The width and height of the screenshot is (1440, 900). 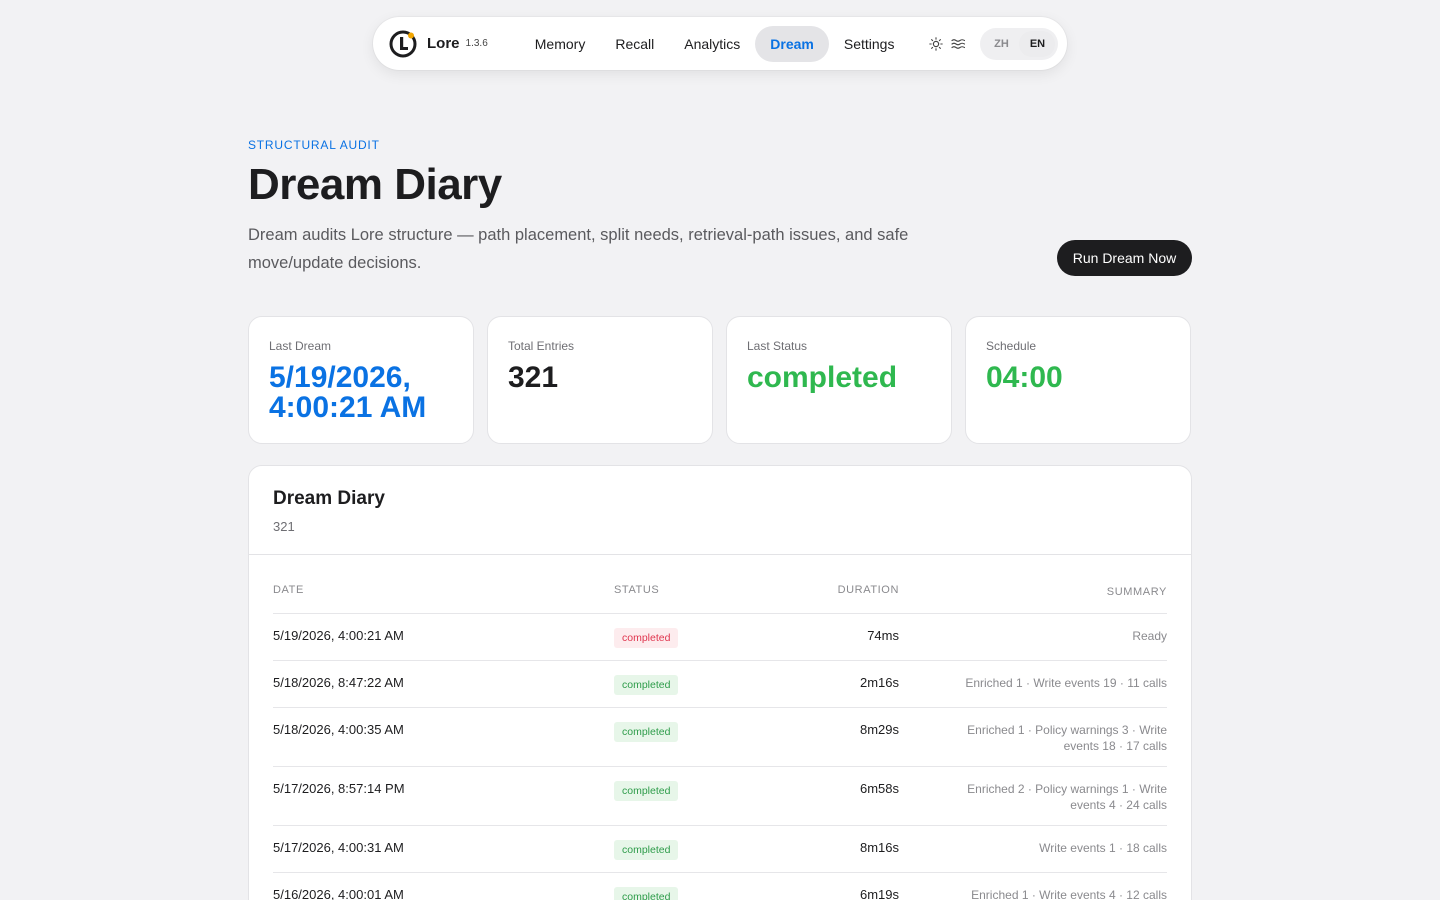 I want to click on language-switch: ZH EN, so click(x=1019, y=43).